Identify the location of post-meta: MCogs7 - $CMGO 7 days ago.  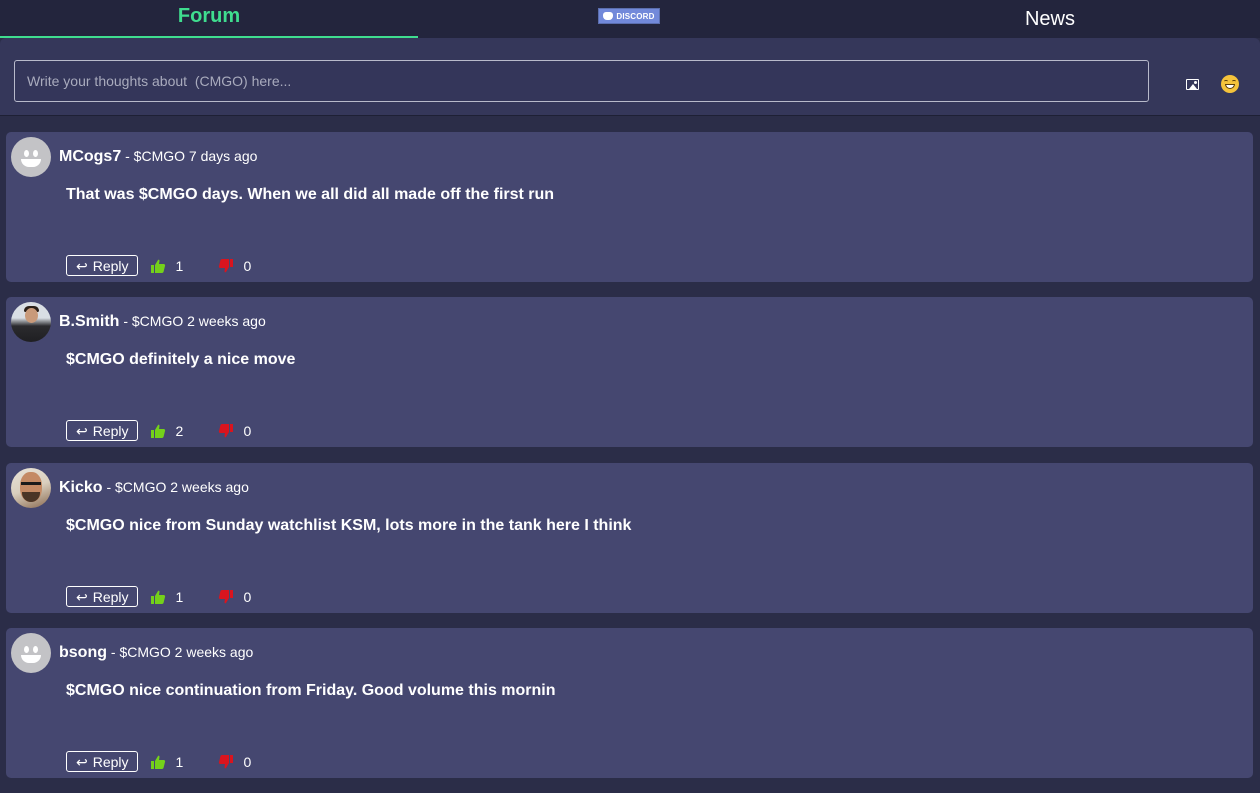
(158, 157).